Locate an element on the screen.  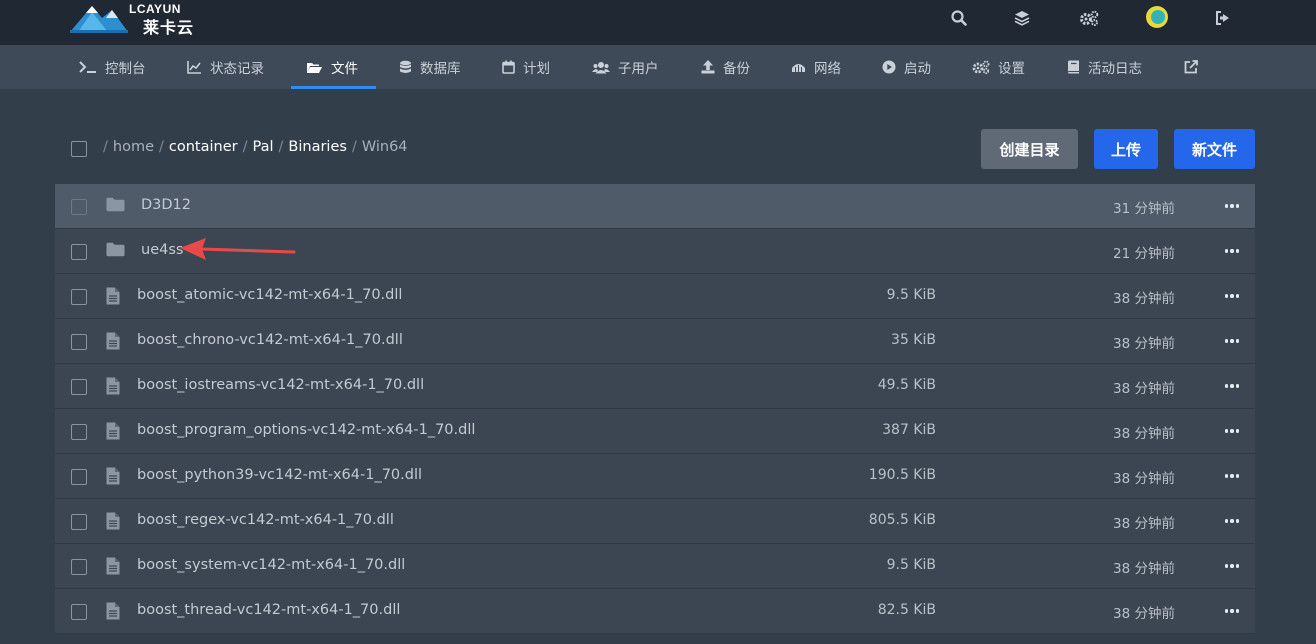
nav-item-status: 状态记录 is located at coordinates (225, 67).